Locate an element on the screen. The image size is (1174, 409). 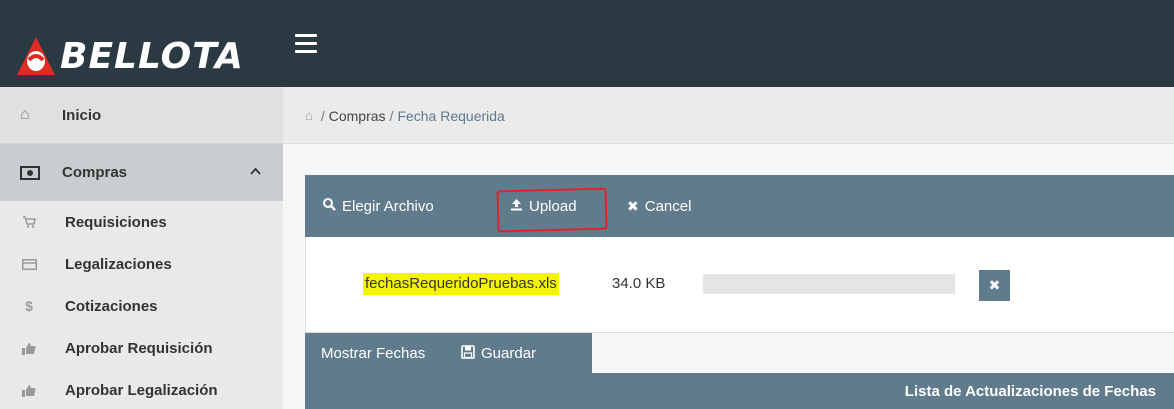
cart-icon is located at coordinates (29, 222).